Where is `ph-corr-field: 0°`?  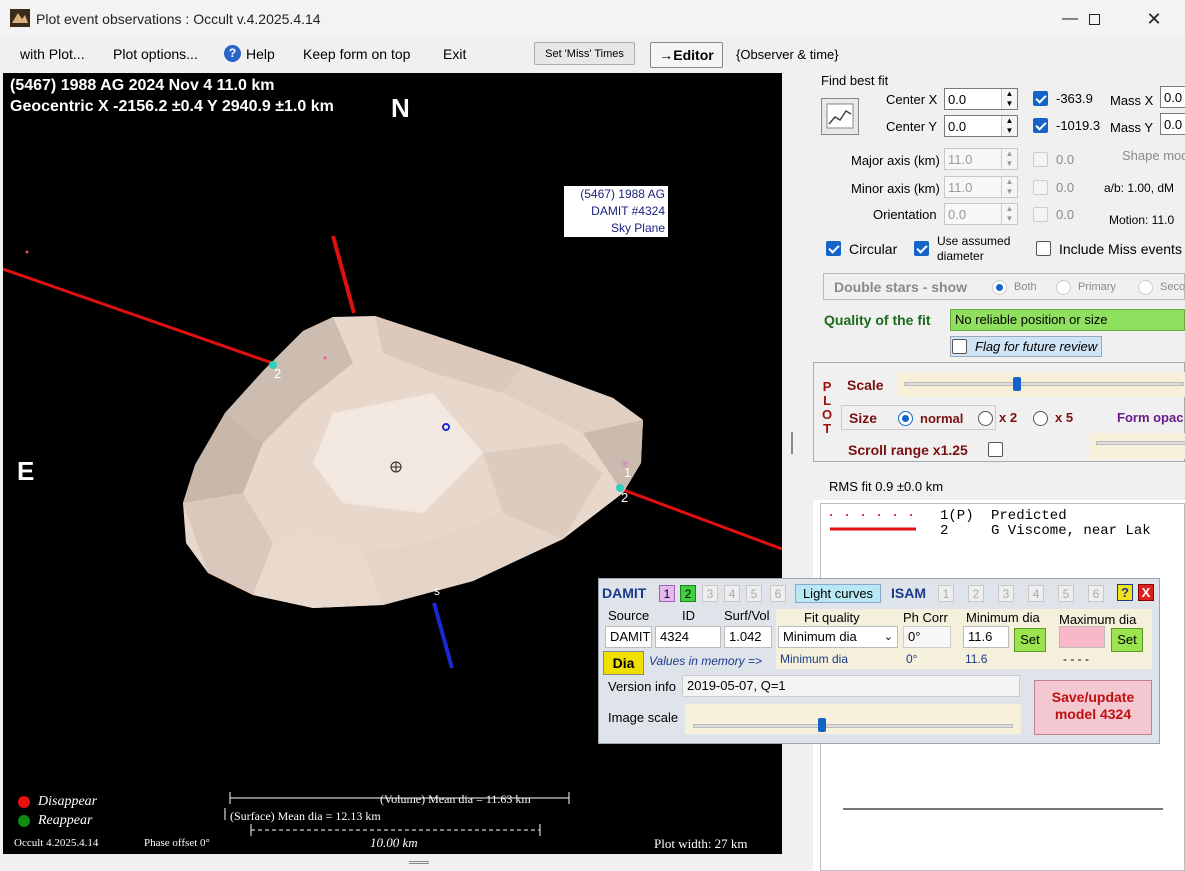
ph-corr-field: 0° is located at coordinates (927, 637).